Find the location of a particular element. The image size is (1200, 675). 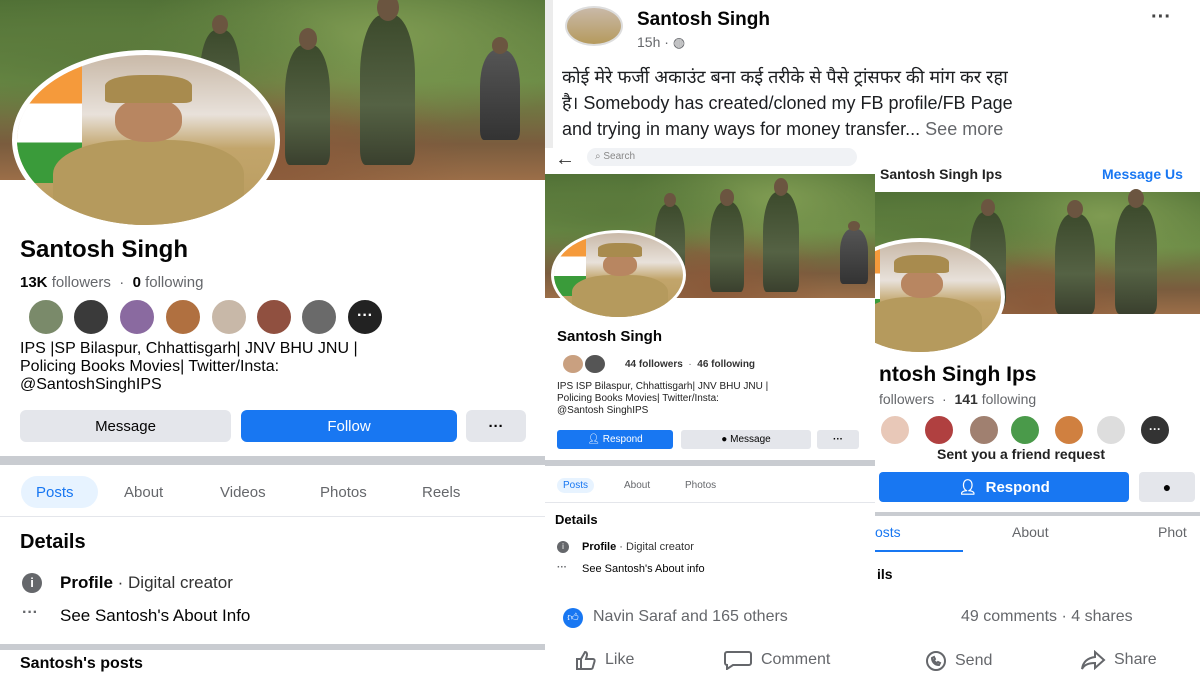

about-info-link: See Santosh's About Info is located at coordinates (155, 616).